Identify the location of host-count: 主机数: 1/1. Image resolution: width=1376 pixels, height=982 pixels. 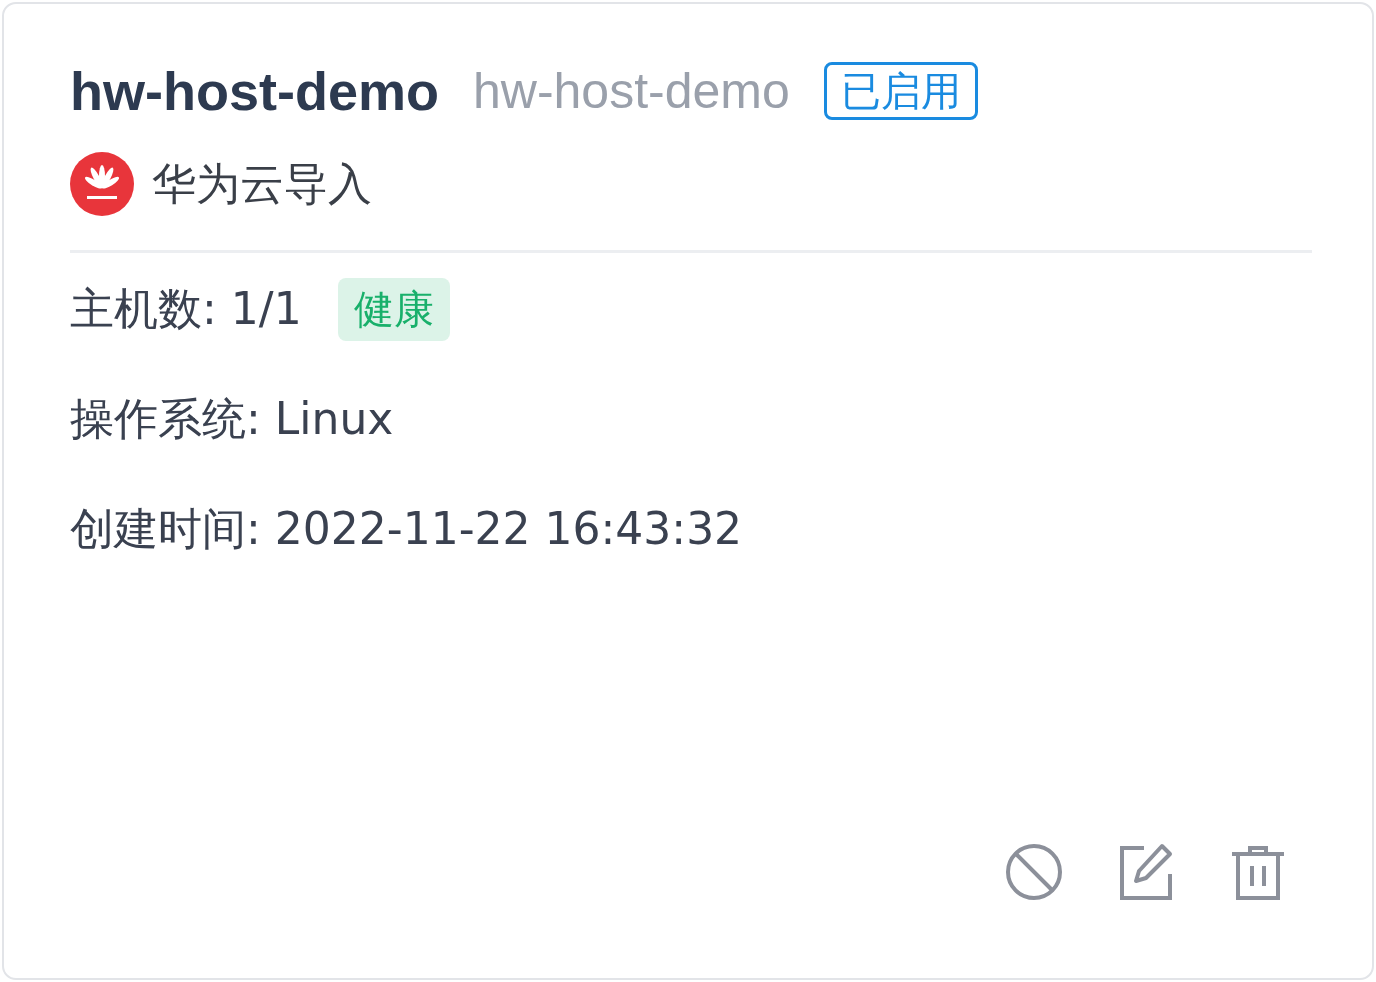
(186, 308).